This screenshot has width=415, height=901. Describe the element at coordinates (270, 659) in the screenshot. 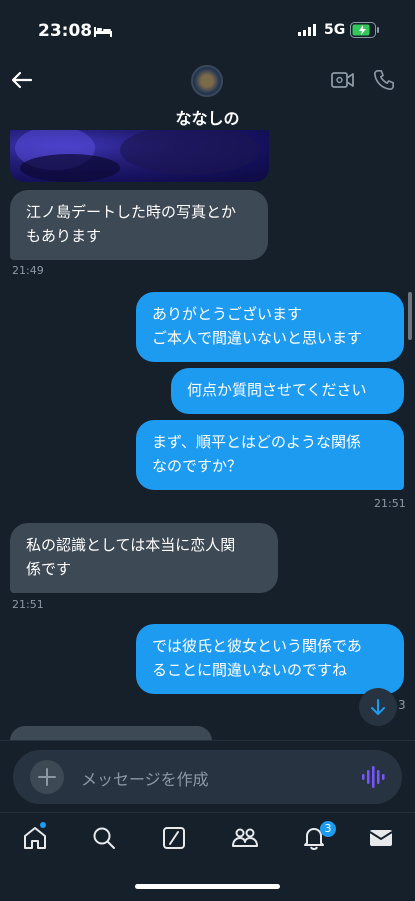

I see `message-outgoing: では彼氏と彼女という関係であ ることに間違いないのですね` at that location.